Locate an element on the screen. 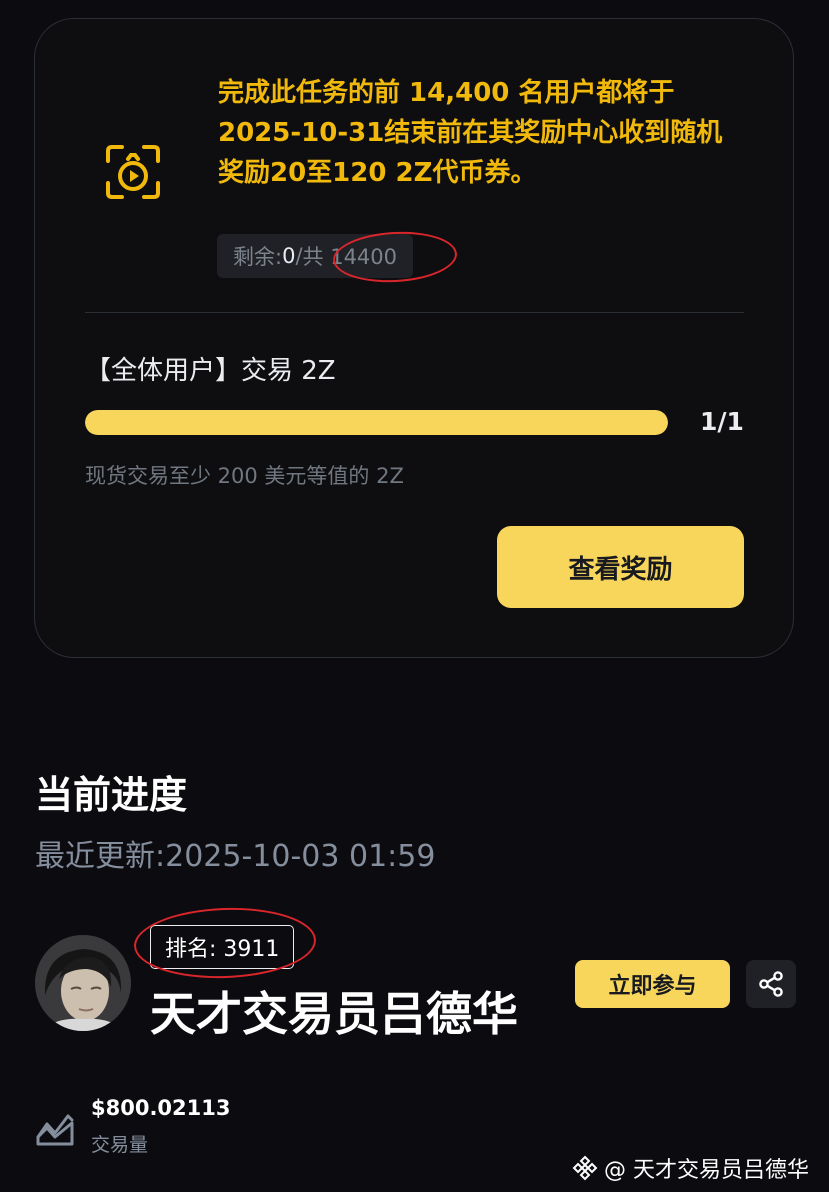 This screenshot has height=1192, width=829. trend-chart-icon is located at coordinates (55, 1130).